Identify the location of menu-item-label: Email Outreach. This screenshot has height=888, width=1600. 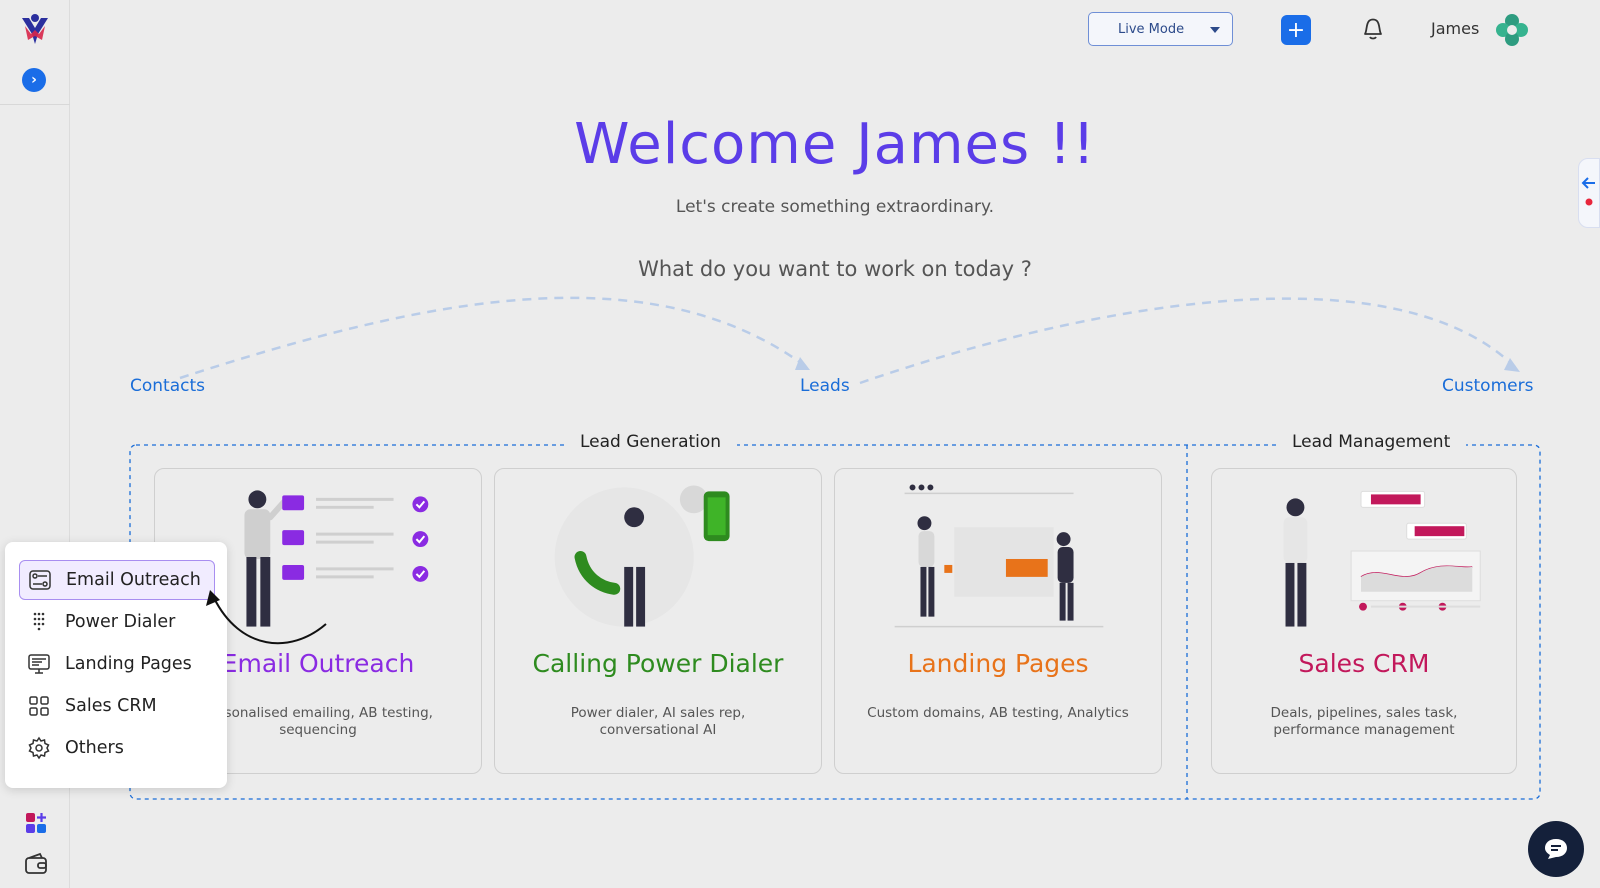
(133, 580).